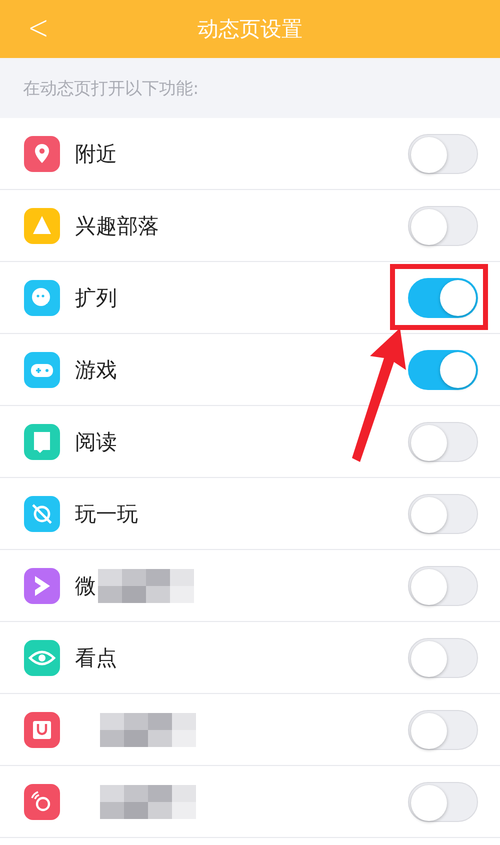  I want to click on tent-icon, so click(42, 226).